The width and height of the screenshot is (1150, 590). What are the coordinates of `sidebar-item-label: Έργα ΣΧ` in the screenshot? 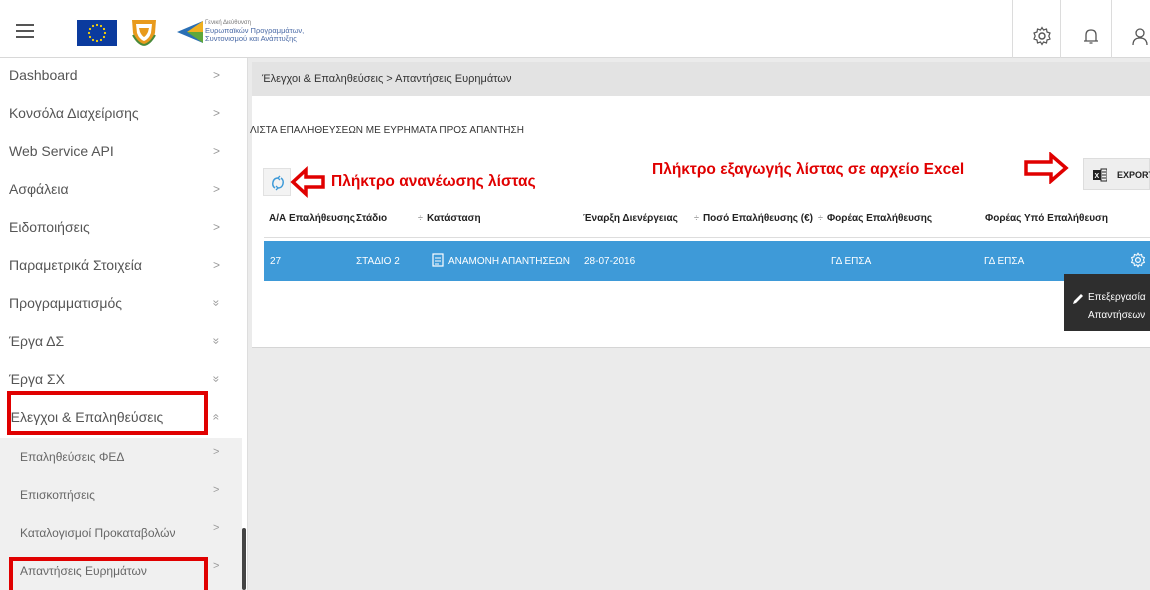 It's located at (37, 379).